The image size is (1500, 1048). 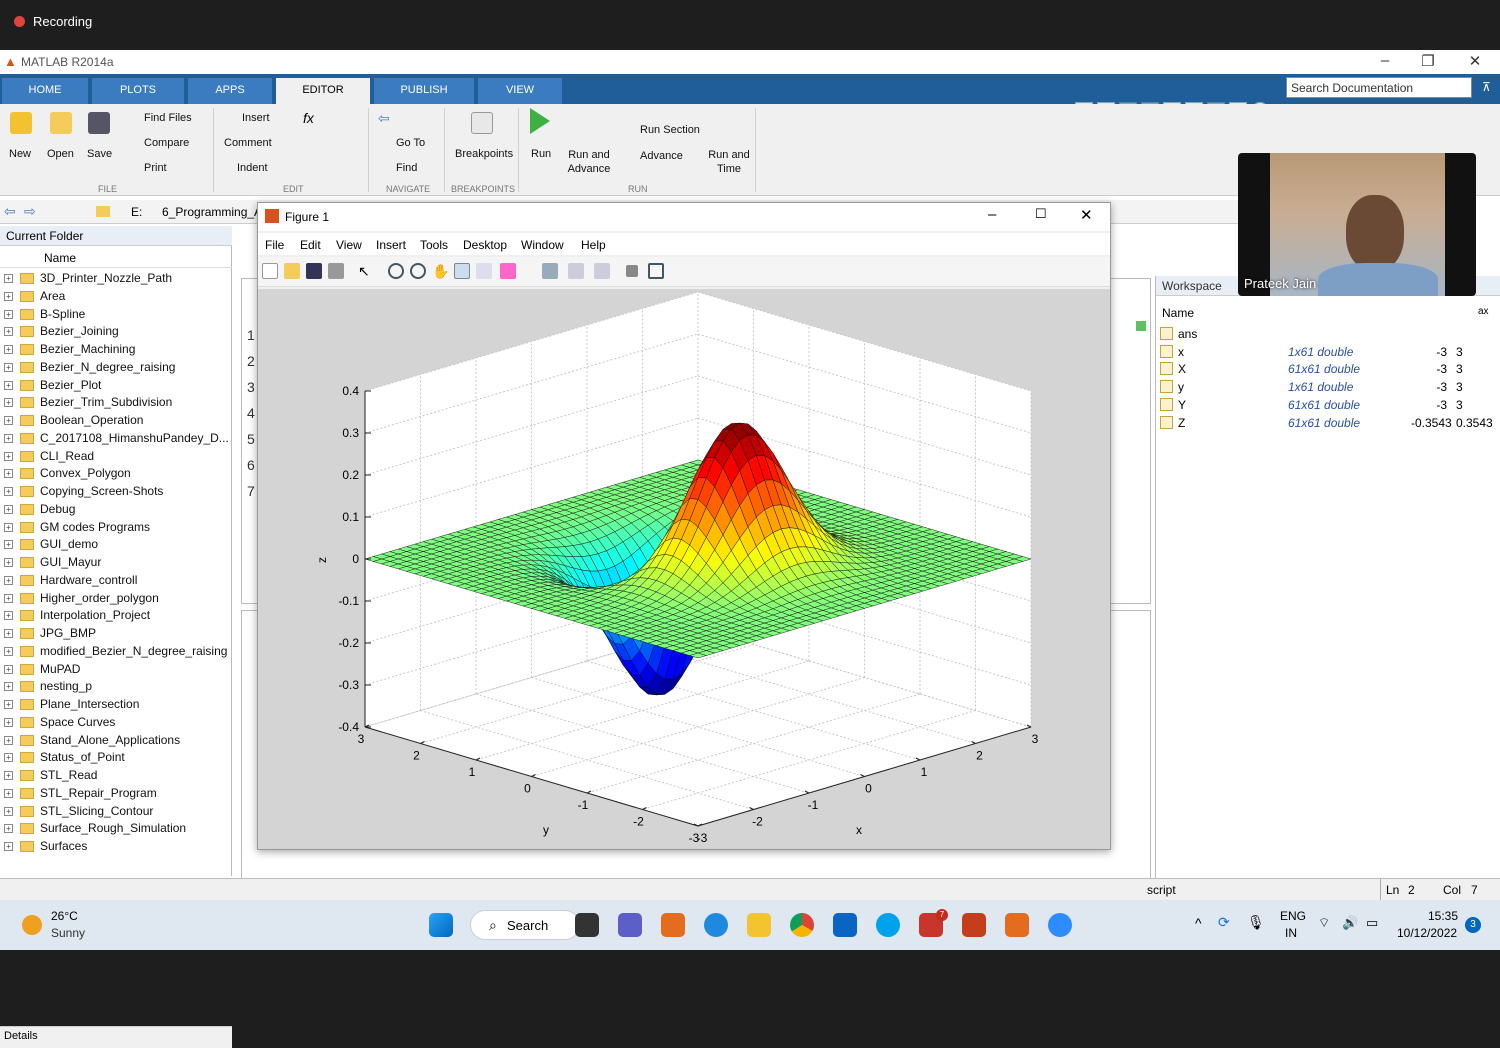 What do you see at coordinates (1324, 923) in the screenshot?
I see `wifi-icon: ⌔` at bounding box center [1324, 923].